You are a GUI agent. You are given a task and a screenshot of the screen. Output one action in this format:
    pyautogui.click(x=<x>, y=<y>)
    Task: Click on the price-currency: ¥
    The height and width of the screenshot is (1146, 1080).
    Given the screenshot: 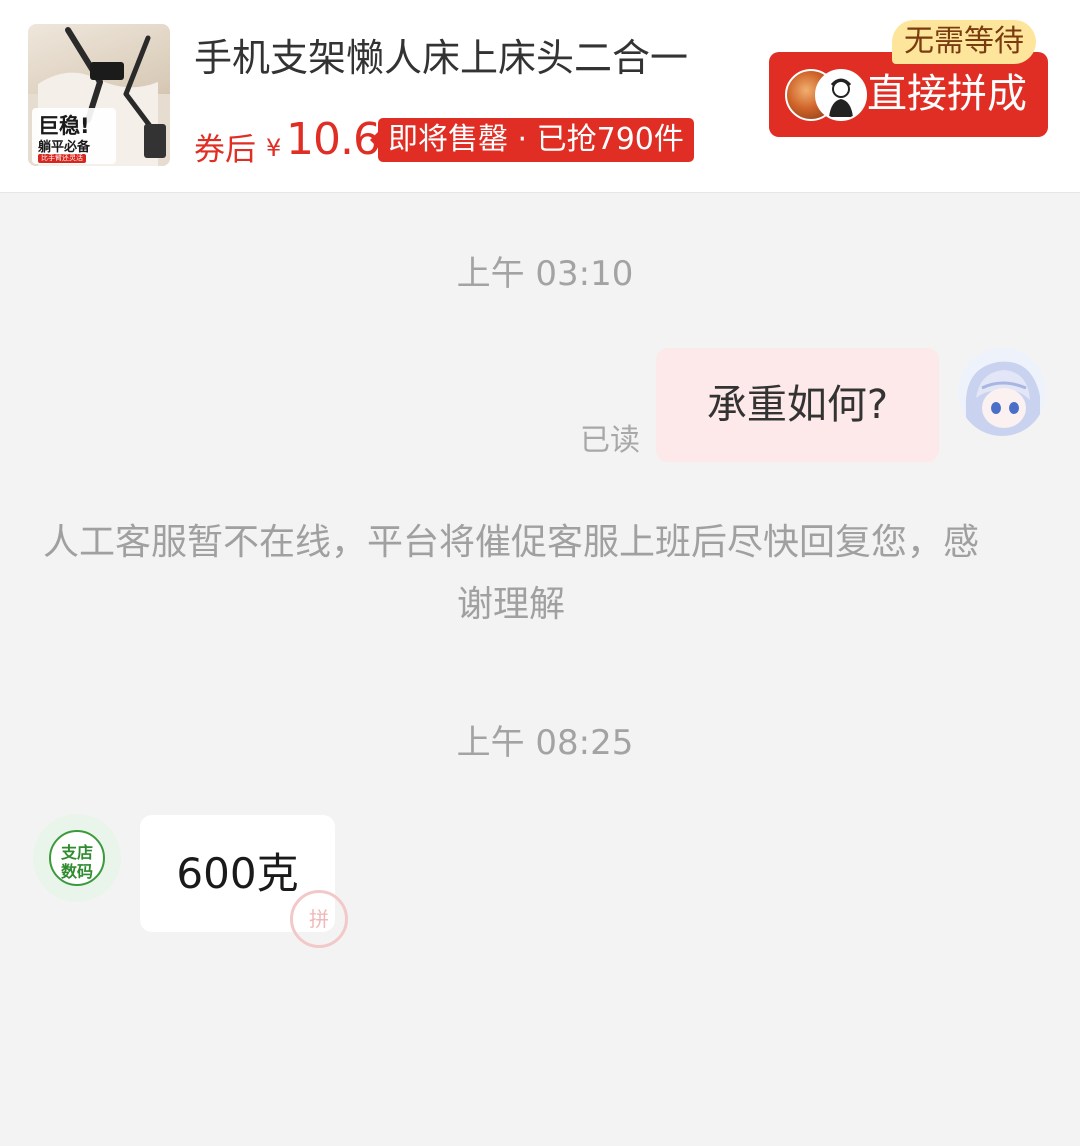 What is the action you would take?
    pyautogui.click(x=274, y=148)
    